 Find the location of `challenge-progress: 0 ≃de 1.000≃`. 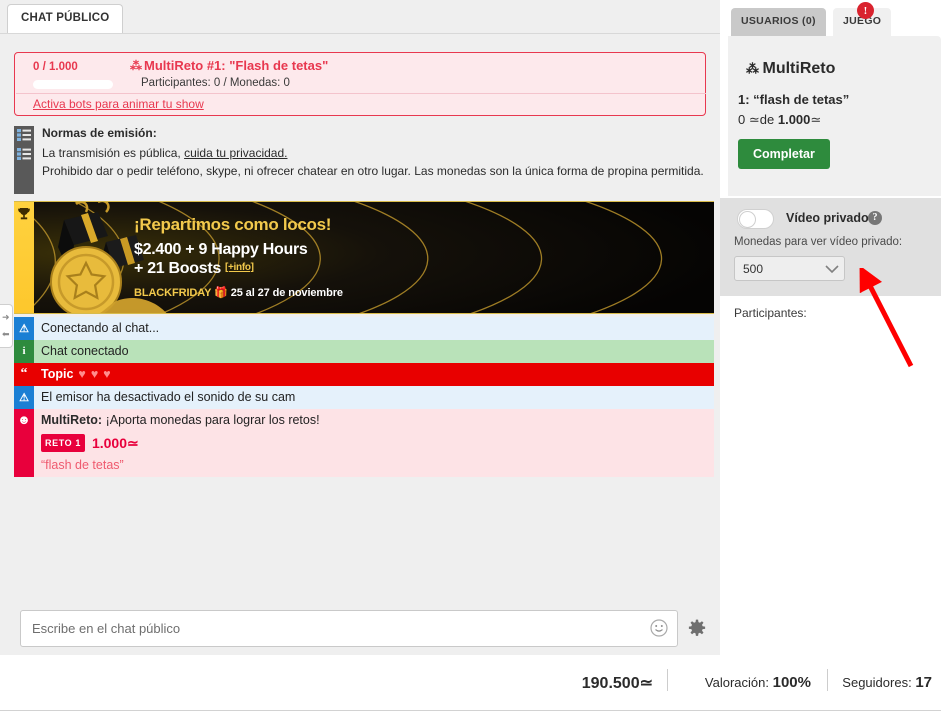

challenge-progress: 0 ≃de 1.000≃ is located at coordinates (779, 120).